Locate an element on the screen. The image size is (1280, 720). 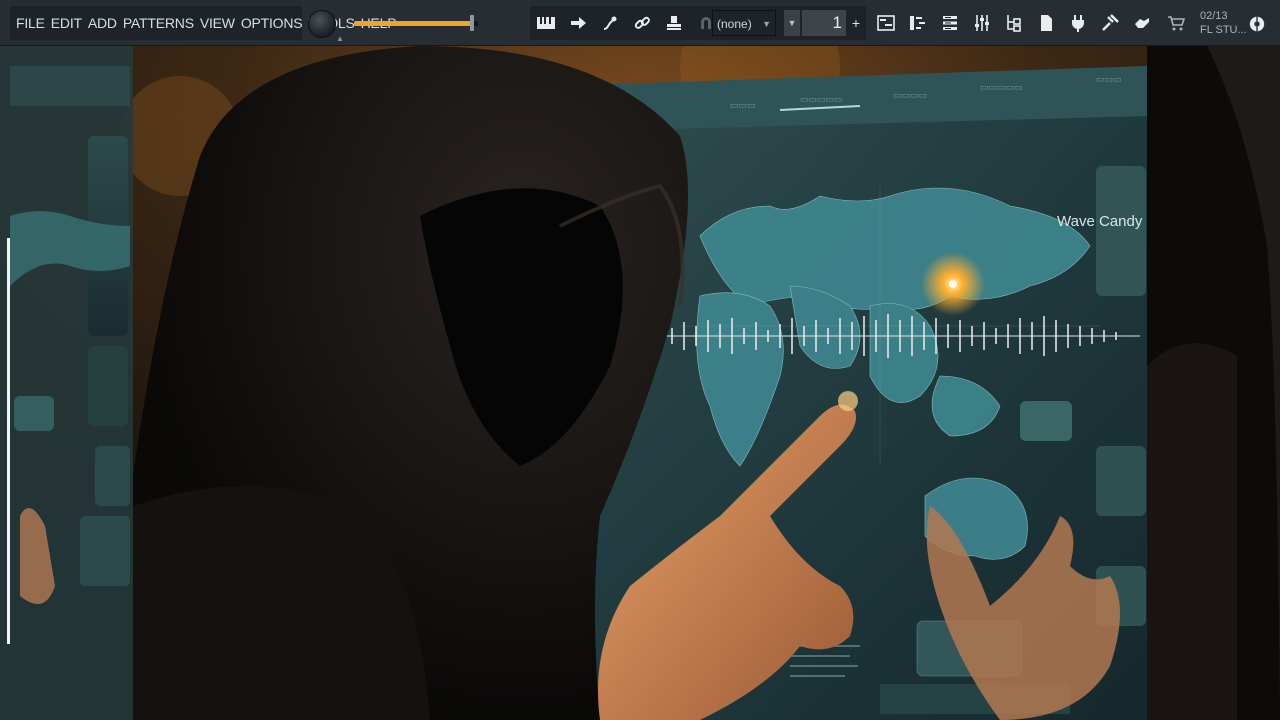
hand-icon is located at coordinates (1142, 23).